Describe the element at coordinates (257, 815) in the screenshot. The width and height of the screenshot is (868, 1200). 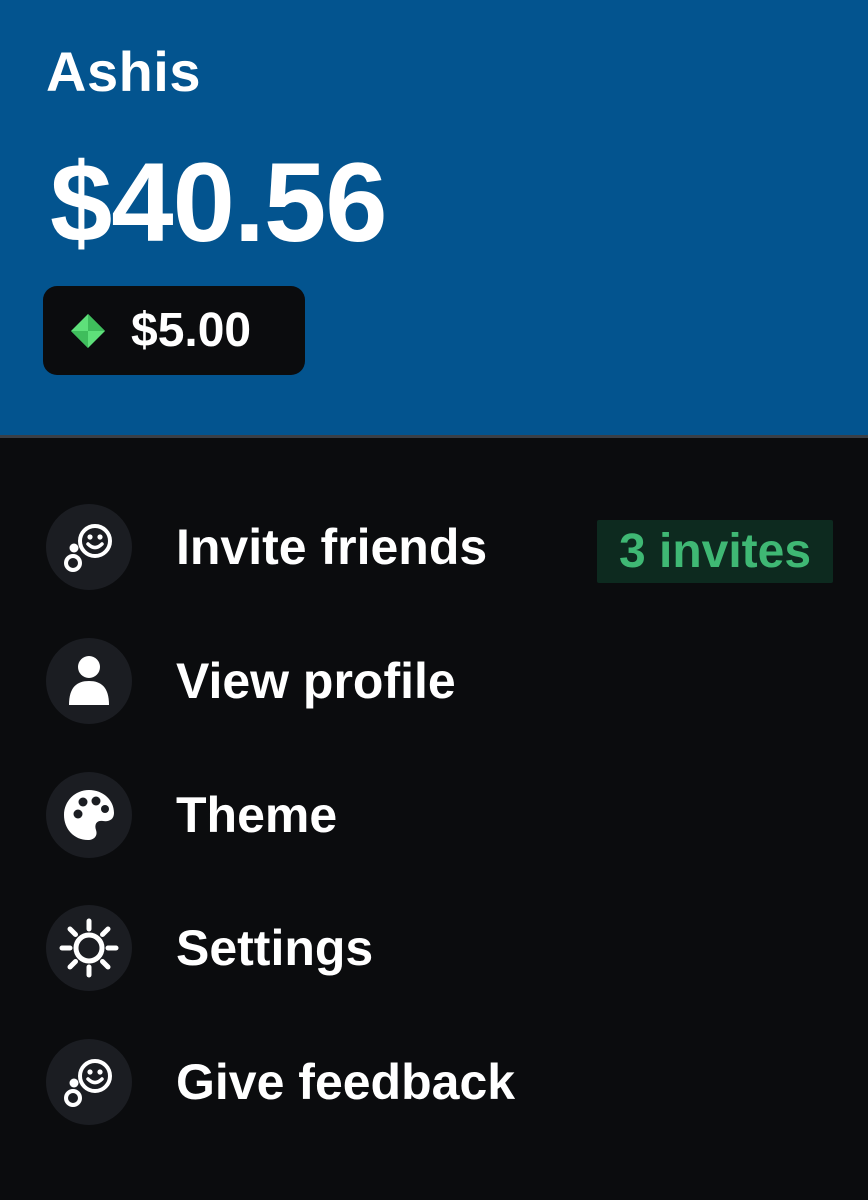
I see `menu-item-label: Theme` at that location.